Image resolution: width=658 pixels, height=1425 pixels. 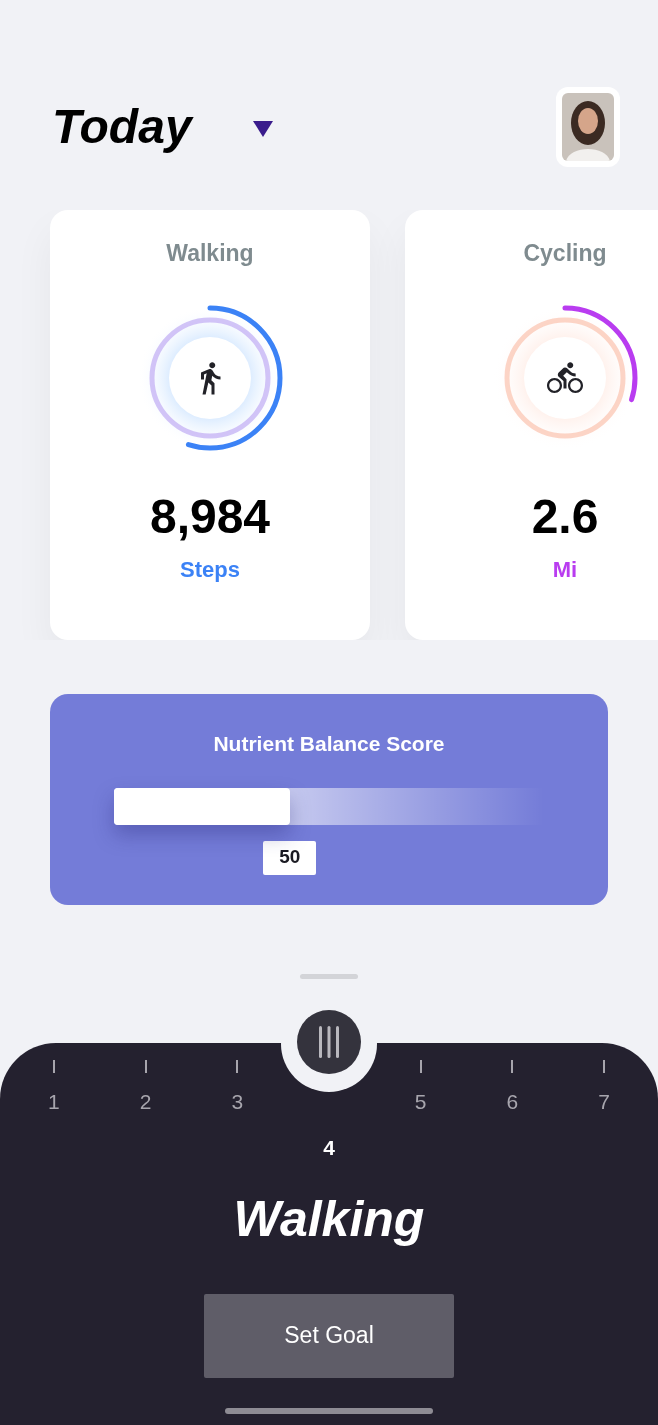 I want to click on bars-icon, so click(x=329, y=1042).